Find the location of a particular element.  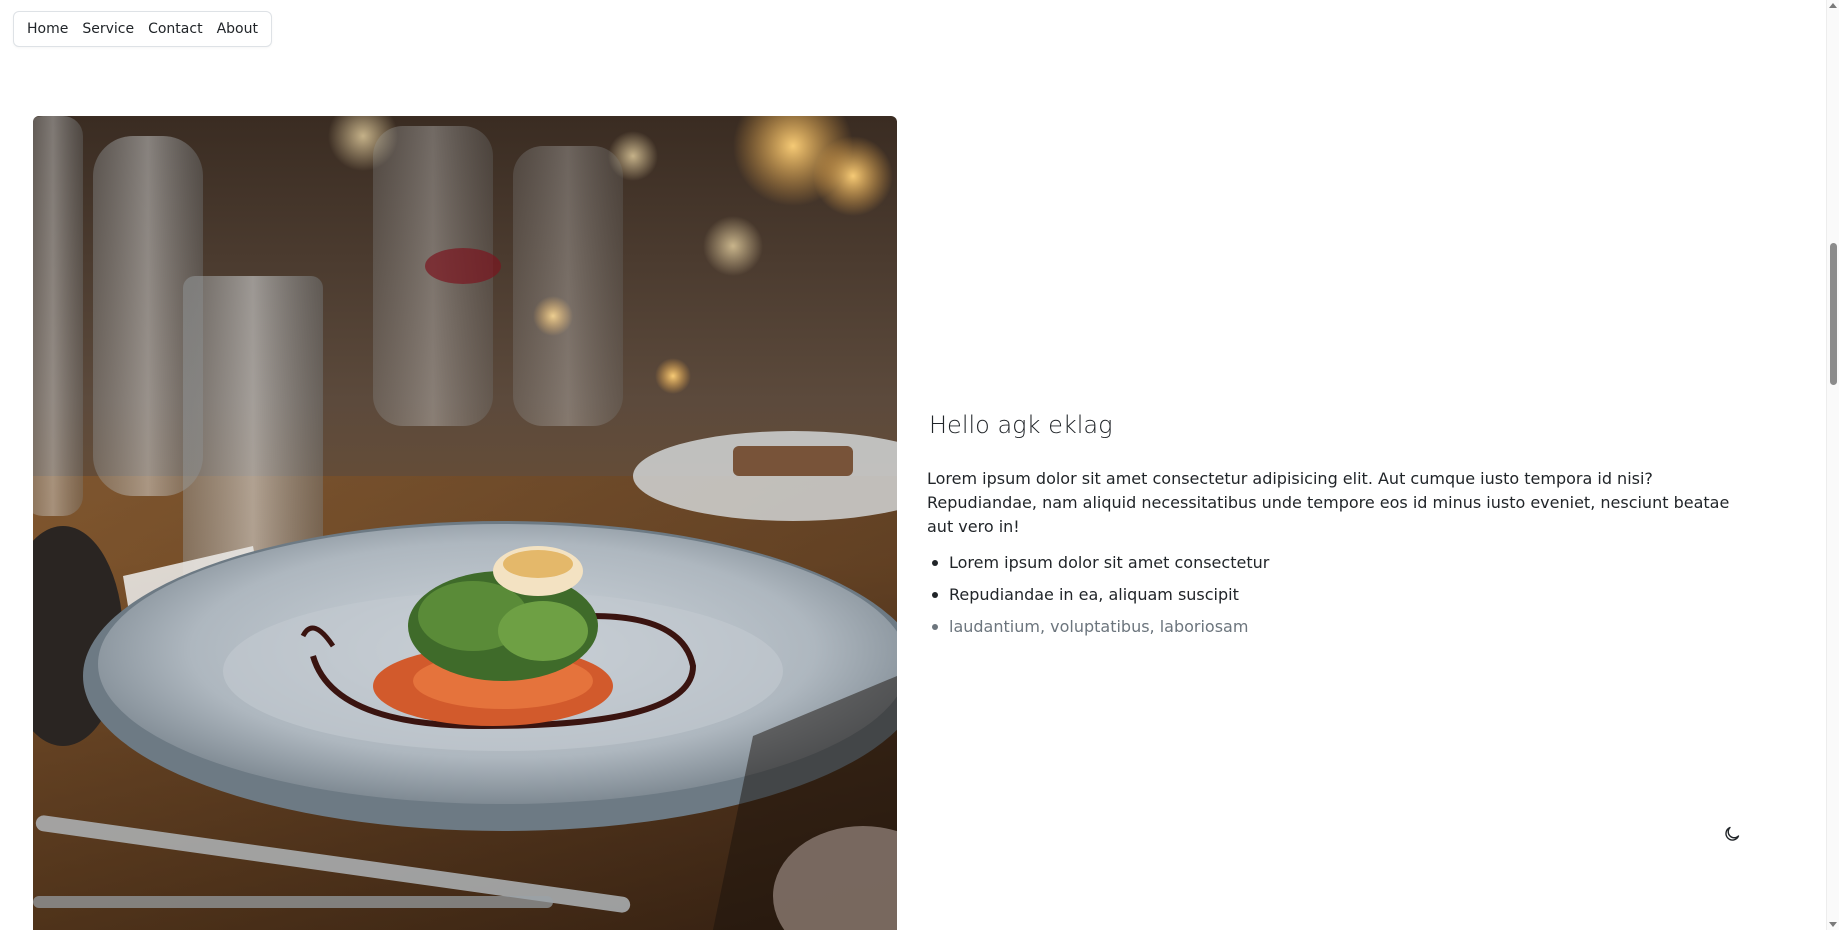

top-nav: Home Service Contact About is located at coordinates (142, 29).